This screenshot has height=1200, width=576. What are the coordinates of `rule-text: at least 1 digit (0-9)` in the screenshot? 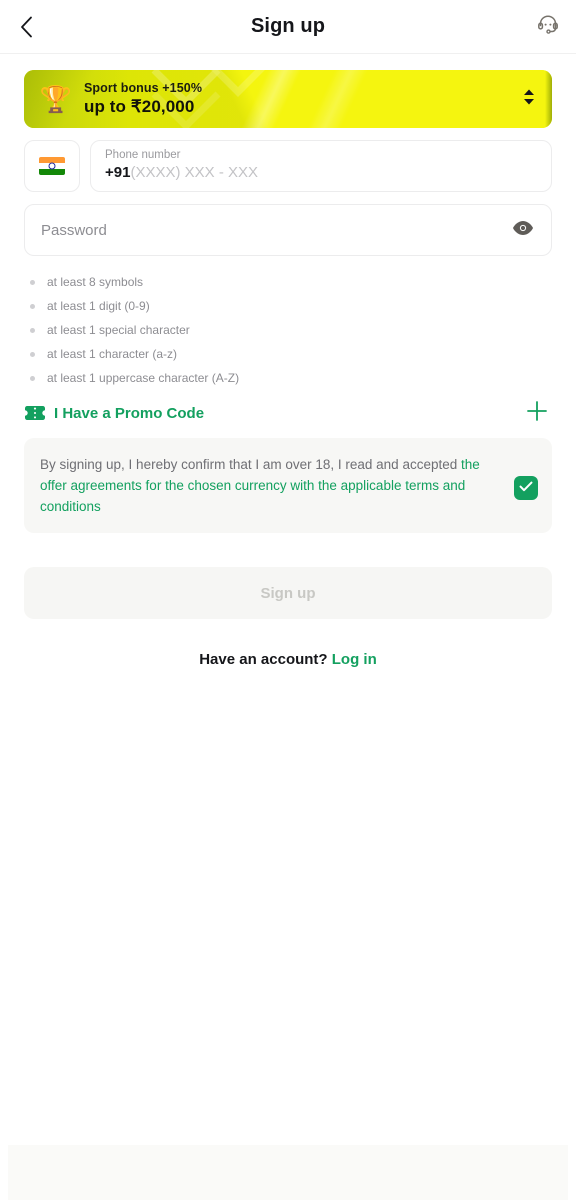 It's located at (98, 306).